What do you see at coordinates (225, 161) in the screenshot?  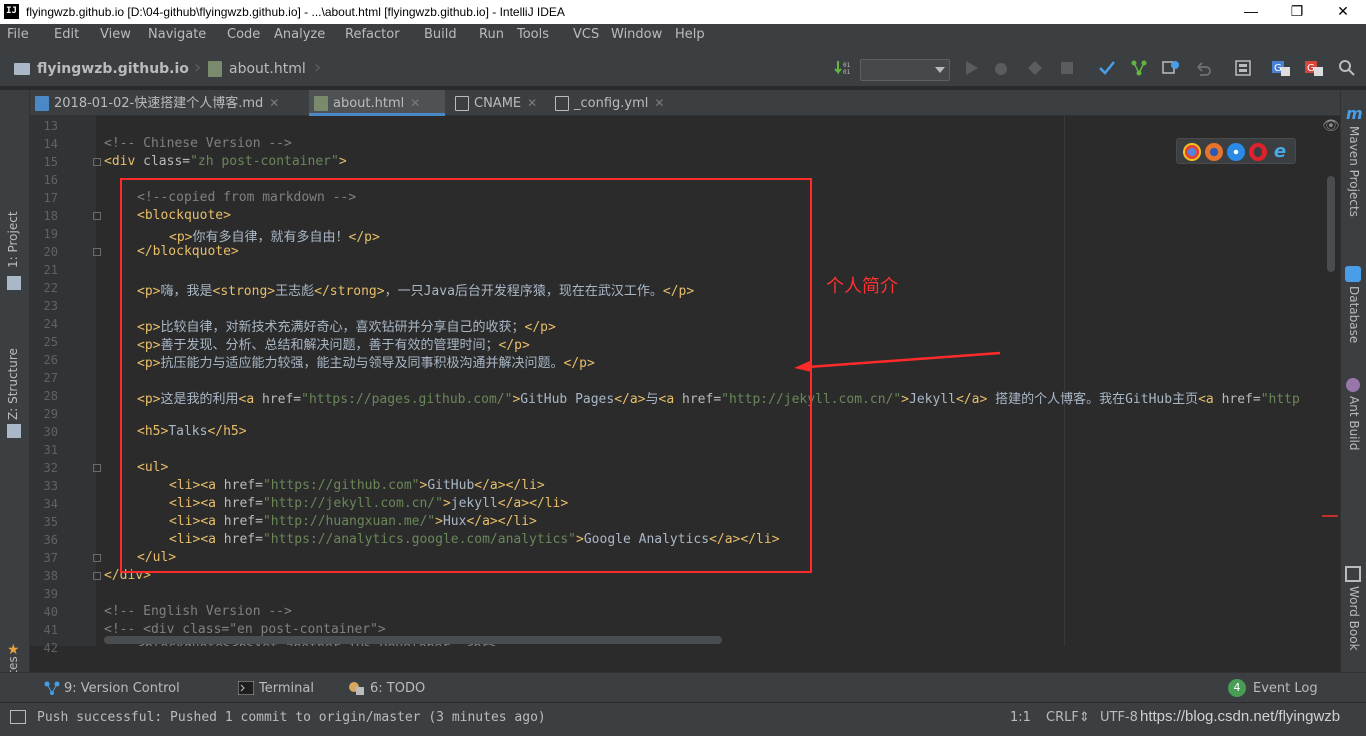 I see `code-line-15: <div class="zh post-container">` at bounding box center [225, 161].